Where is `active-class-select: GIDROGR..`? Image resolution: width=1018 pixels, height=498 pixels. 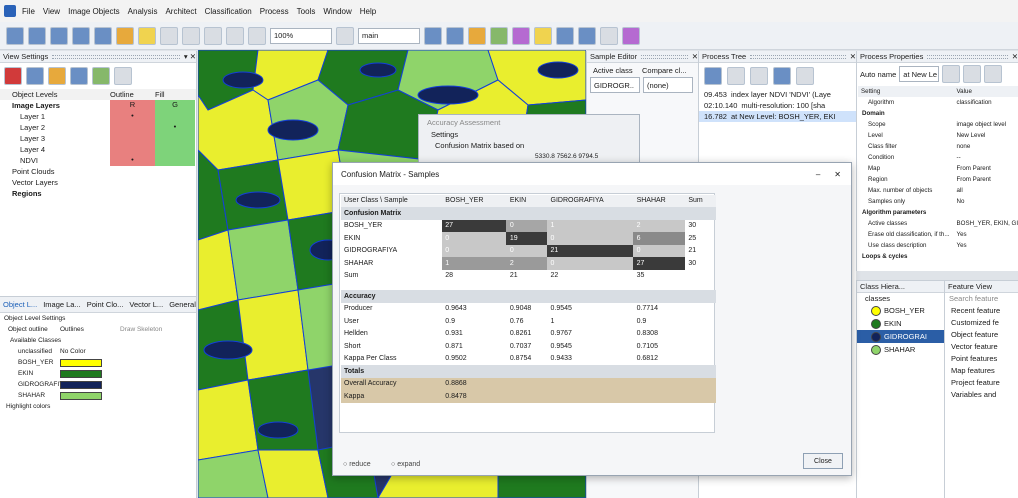 active-class-select: GIDROGR.. is located at coordinates (615, 85).